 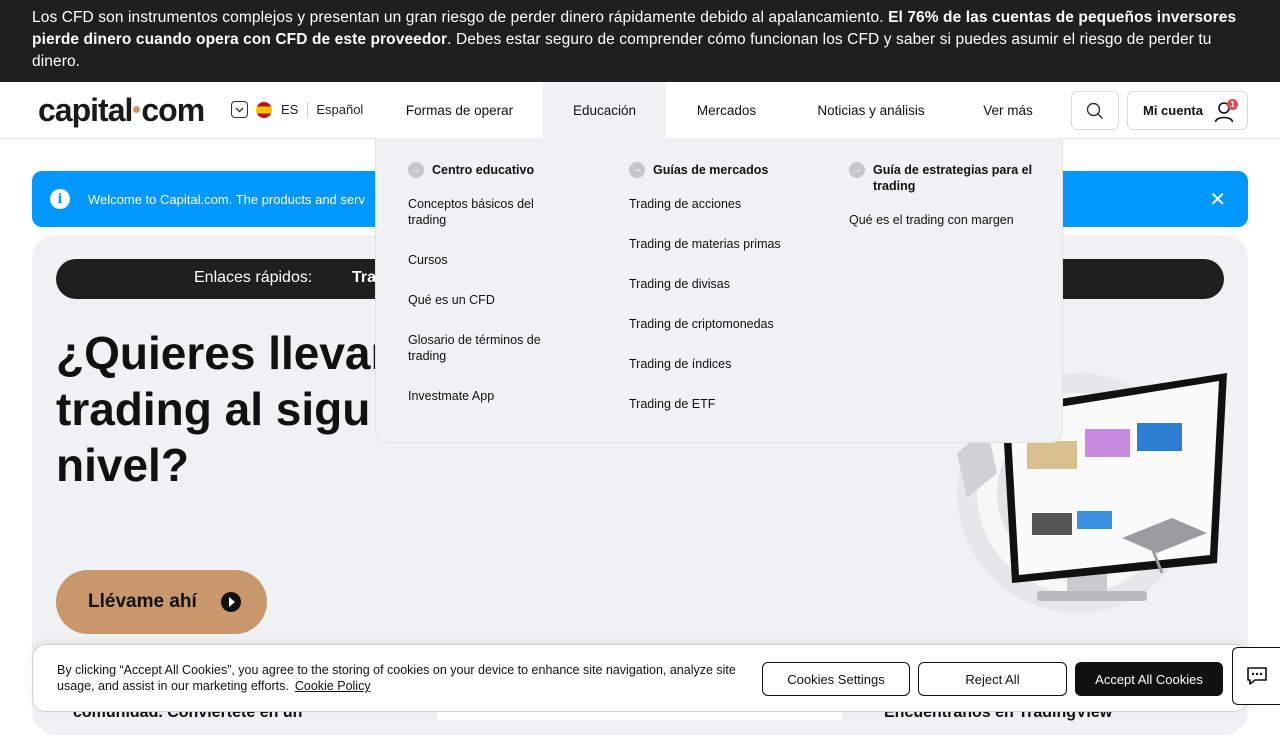 What do you see at coordinates (264, 109) in the screenshot?
I see `spain-flag-icon` at bounding box center [264, 109].